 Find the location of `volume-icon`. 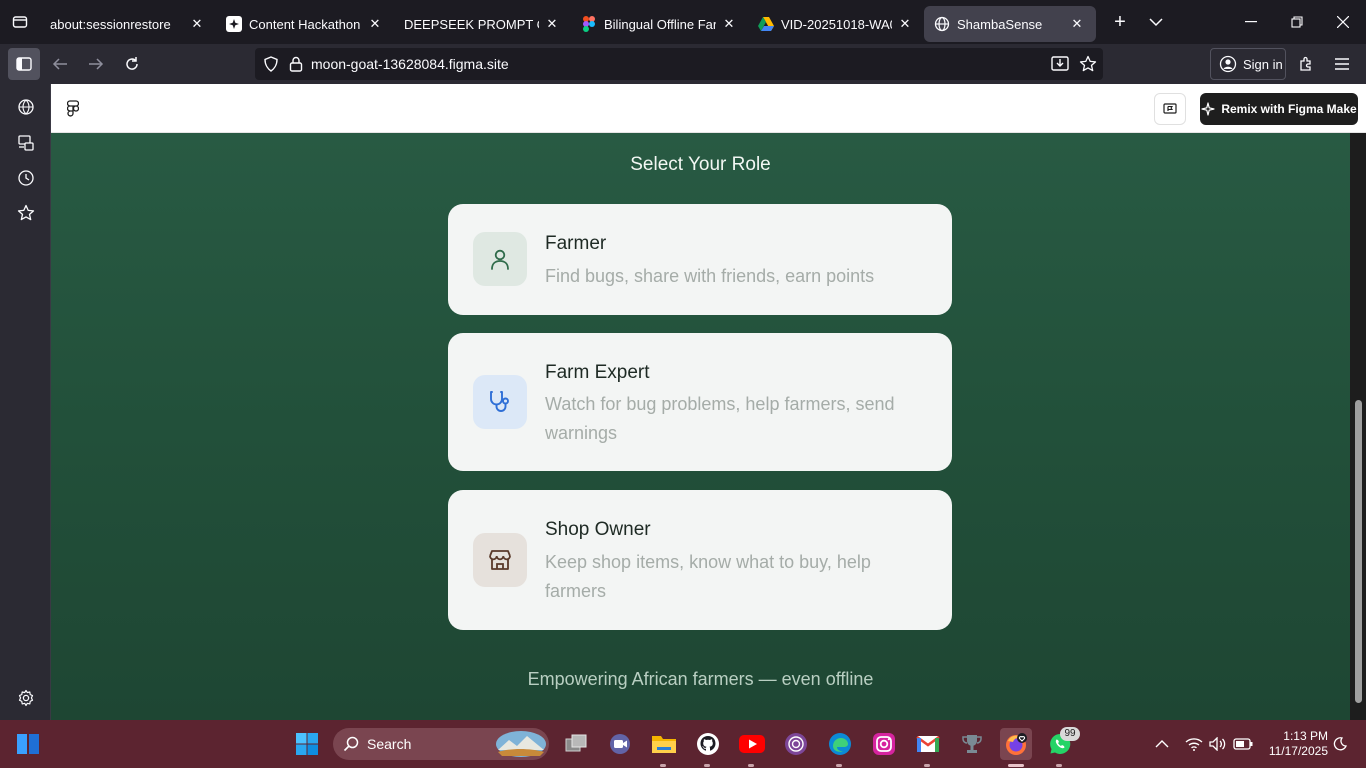

volume-icon is located at coordinates (1218, 744).